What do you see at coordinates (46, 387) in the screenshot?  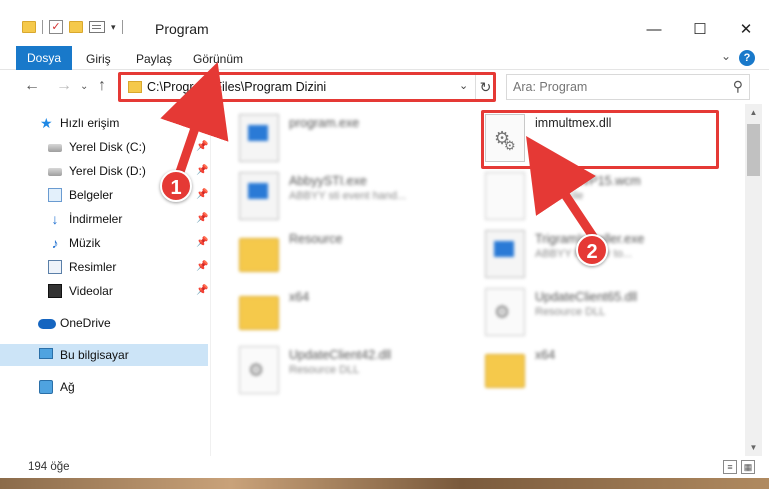 I see `network-icon` at bounding box center [46, 387].